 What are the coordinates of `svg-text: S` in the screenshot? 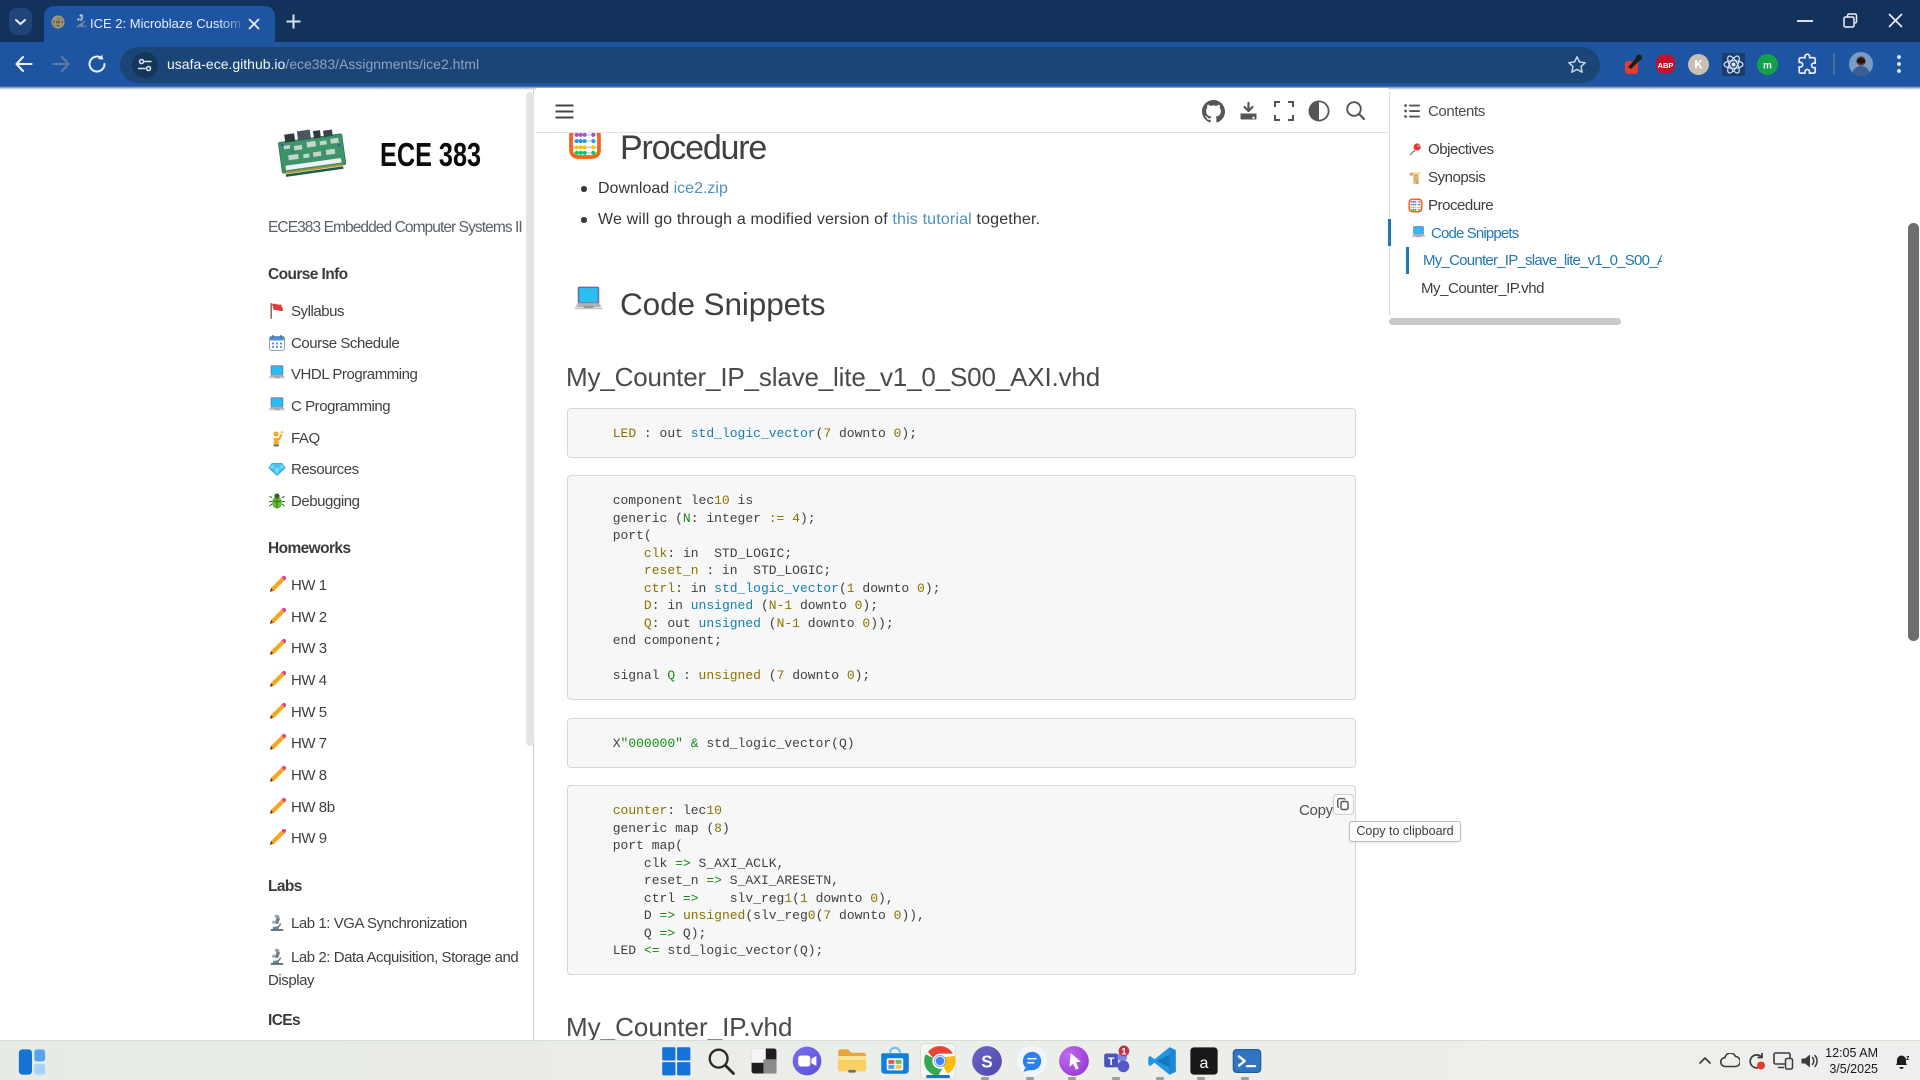 It's located at (986, 1061).